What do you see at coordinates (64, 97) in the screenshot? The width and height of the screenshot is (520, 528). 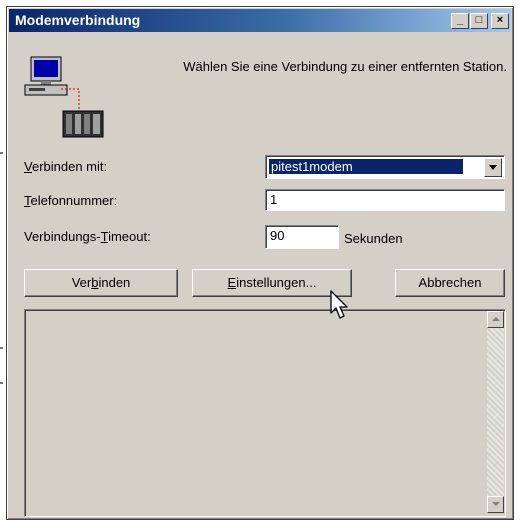 I see `computer-modem-plc-icon` at bounding box center [64, 97].